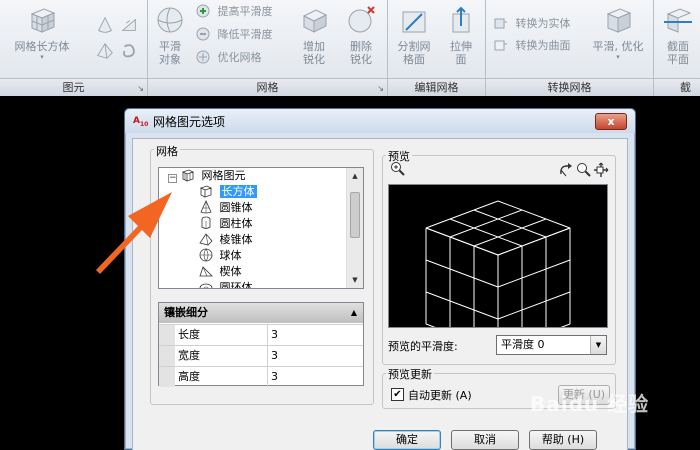 This screenshot has width=700, height=450. Describe the element at coordinates (563, 440) in the screenshot. I see `help-button: 帮助 (H)` at that location.